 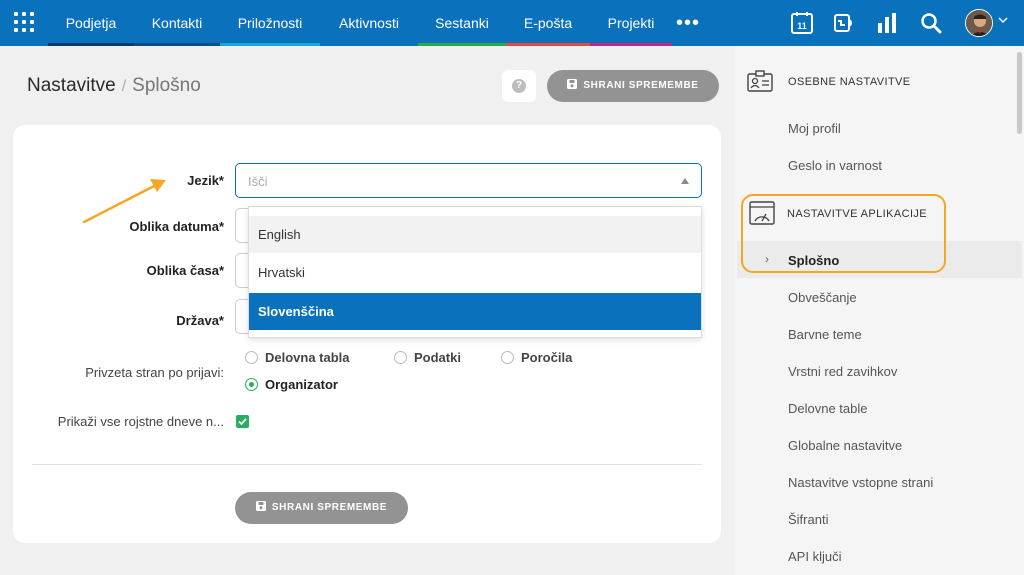 What do you see at coordinates (1003, 20) in the screenshot?
I see `chevron-down-icon` at bounding box center [1003, 20].